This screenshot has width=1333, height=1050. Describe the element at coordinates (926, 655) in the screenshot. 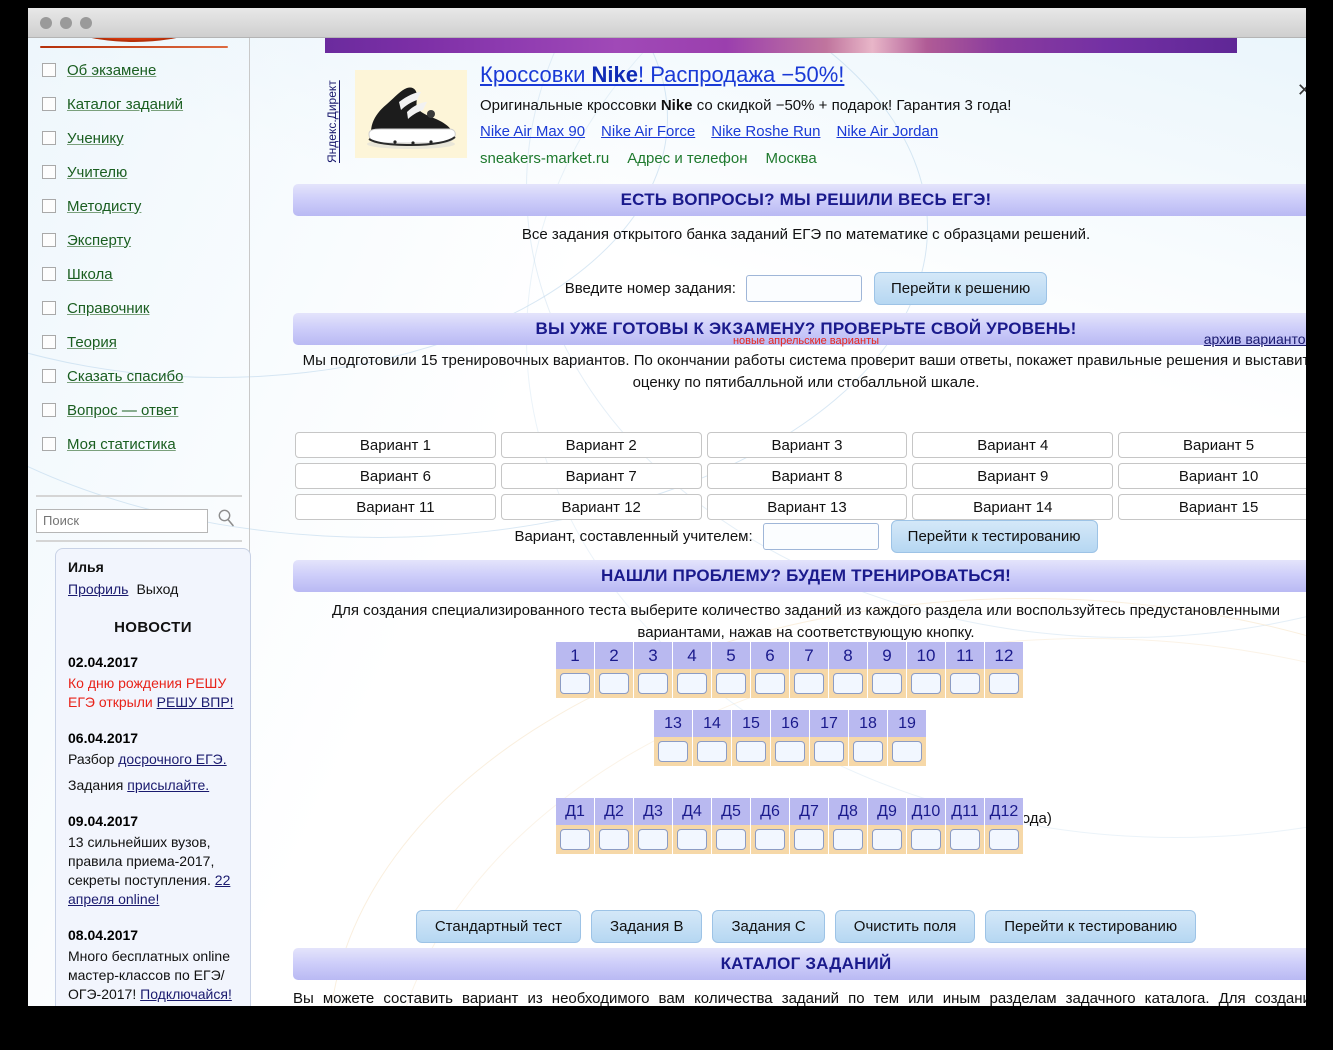

I see `task-head-button: 10` at that location.